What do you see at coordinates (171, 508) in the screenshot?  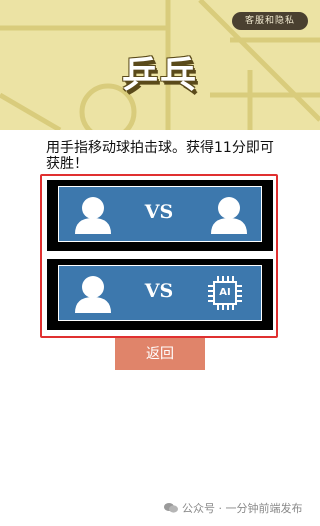 I see `wechat-icon` at bounding box center [171, 508].